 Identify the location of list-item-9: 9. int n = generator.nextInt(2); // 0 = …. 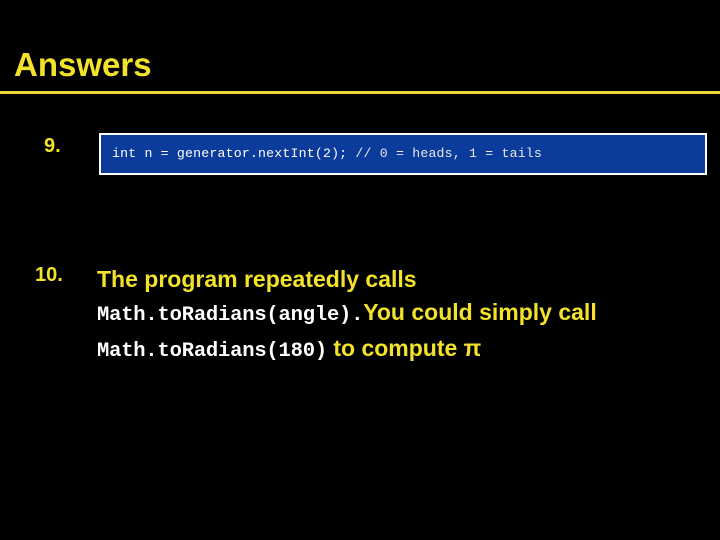
(360, 154).